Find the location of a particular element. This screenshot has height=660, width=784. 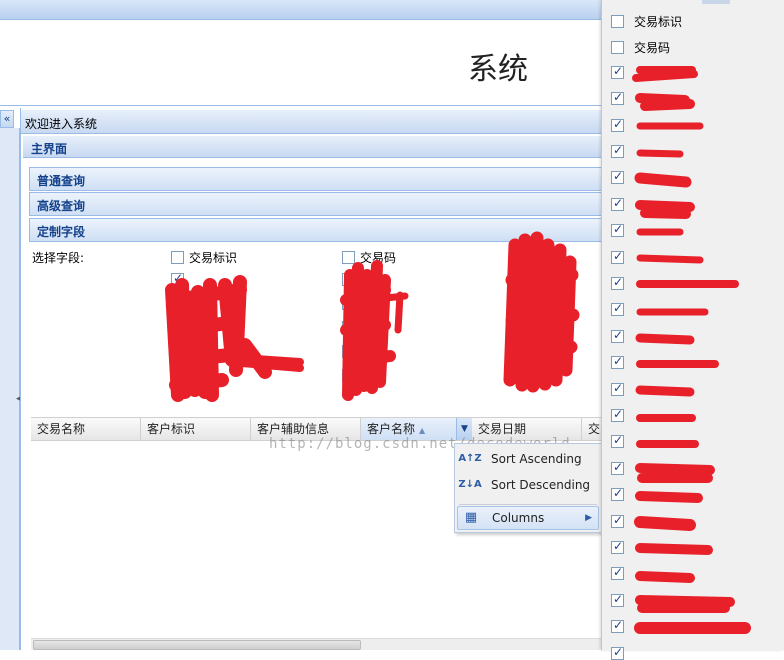

collapse-left-icon: « is located at coordinates (7, 119).